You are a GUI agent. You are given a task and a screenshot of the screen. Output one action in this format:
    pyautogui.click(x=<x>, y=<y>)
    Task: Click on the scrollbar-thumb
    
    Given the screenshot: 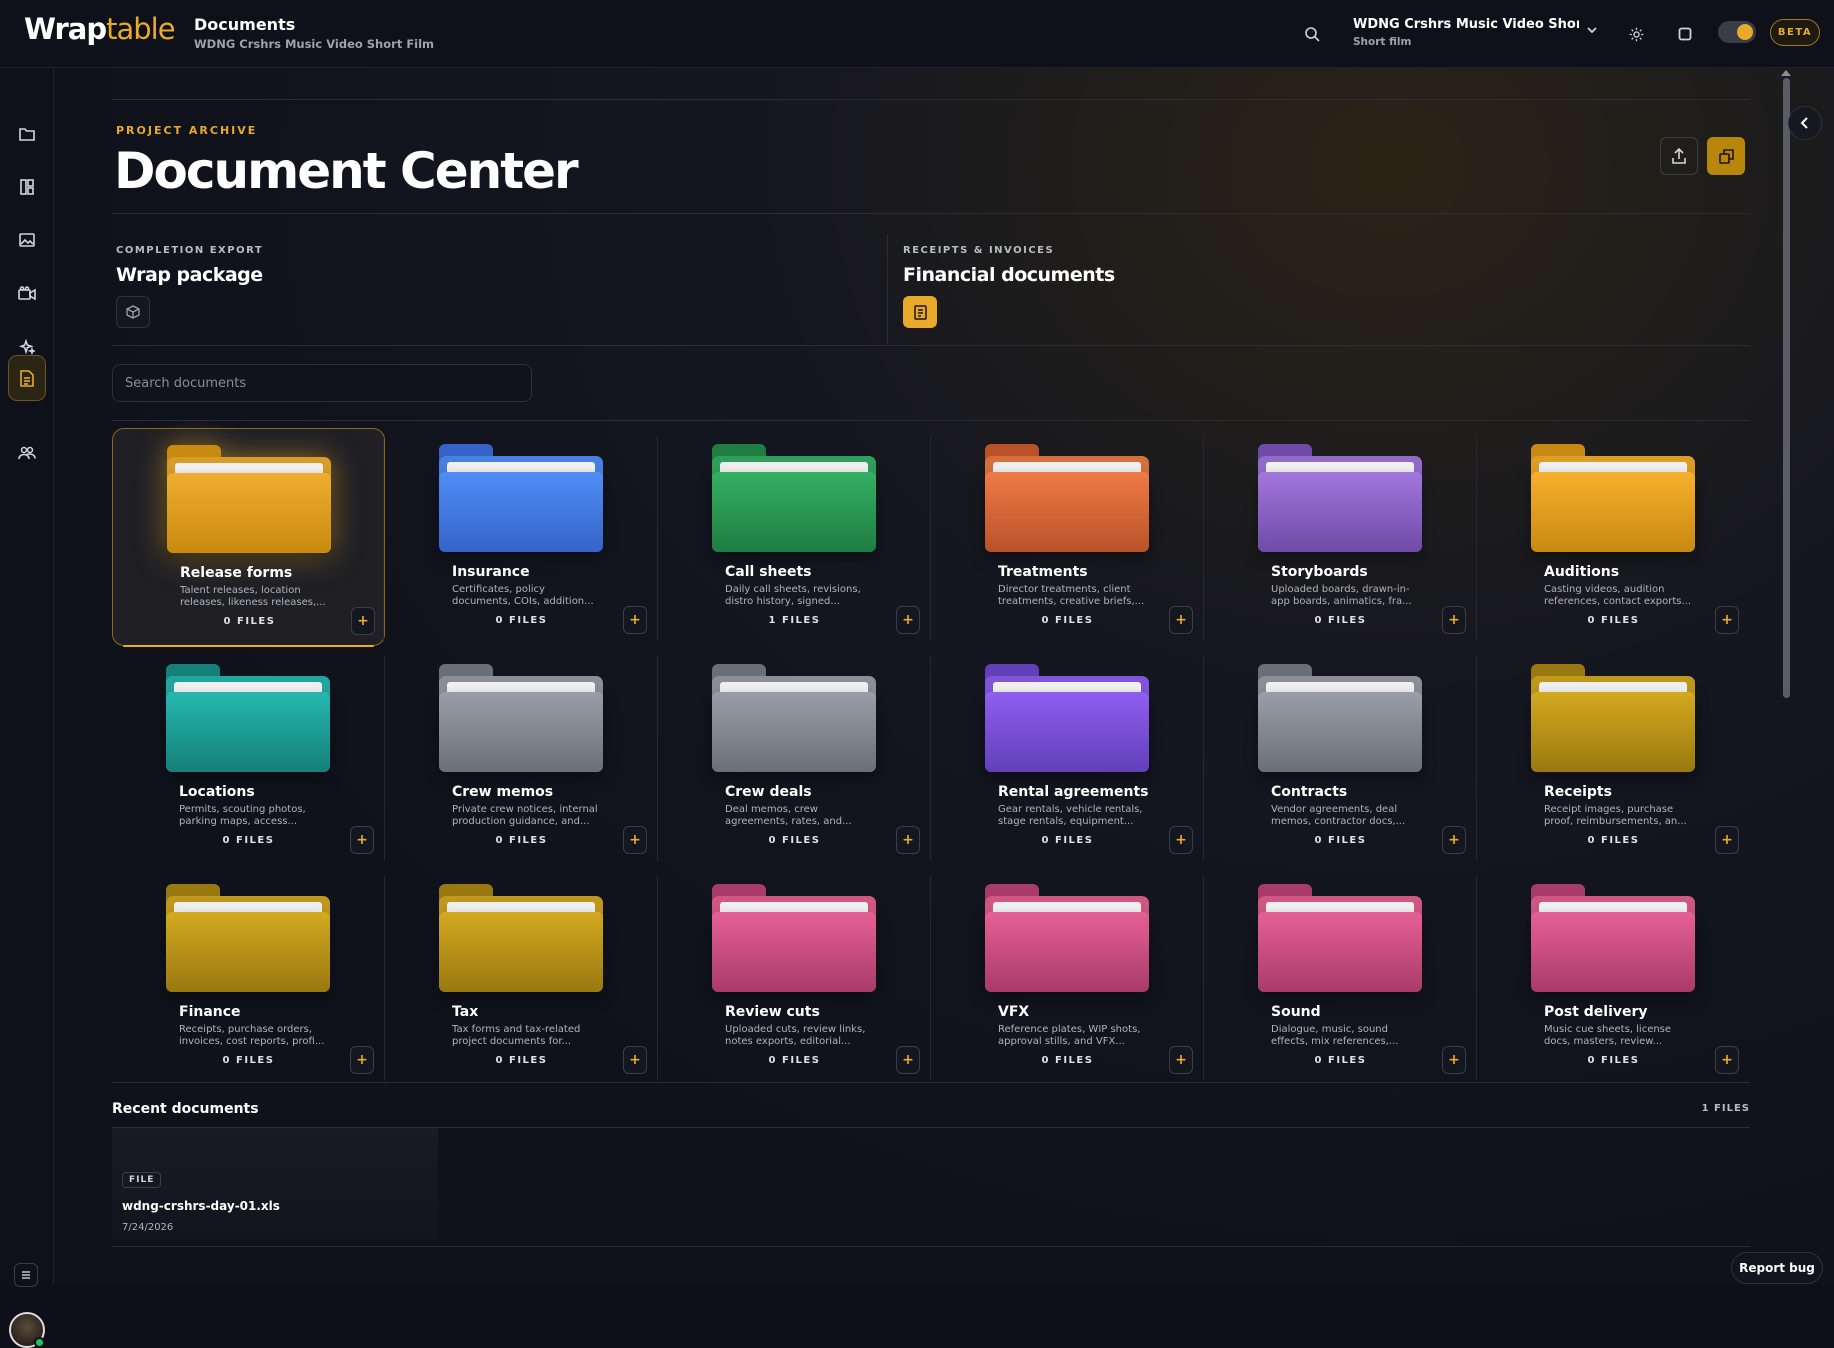 What is the action you would take?
    pyautogui.click(x=1786, y=388)
    